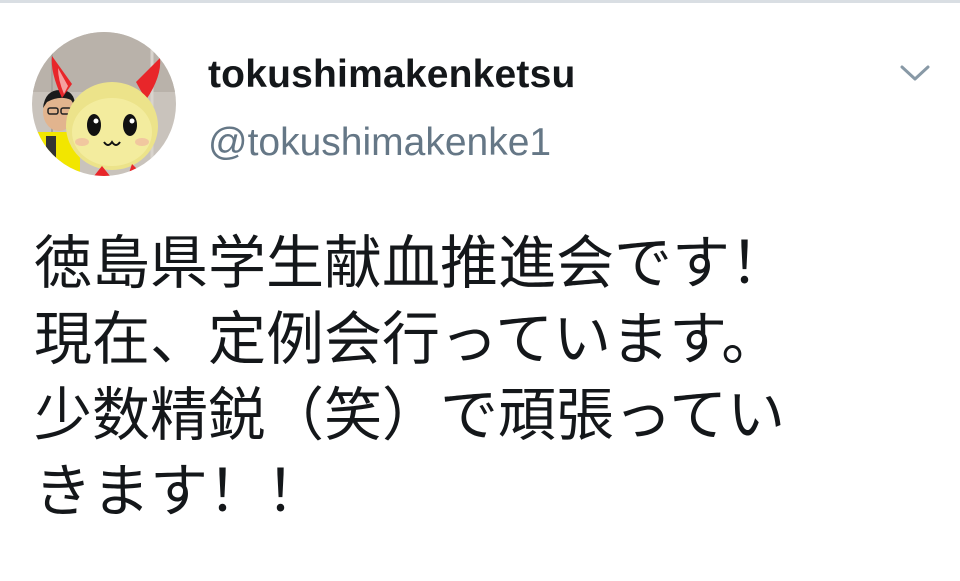  I want to click on tweet-text-line: 現在、定例会行っています。, so click(407, 339).